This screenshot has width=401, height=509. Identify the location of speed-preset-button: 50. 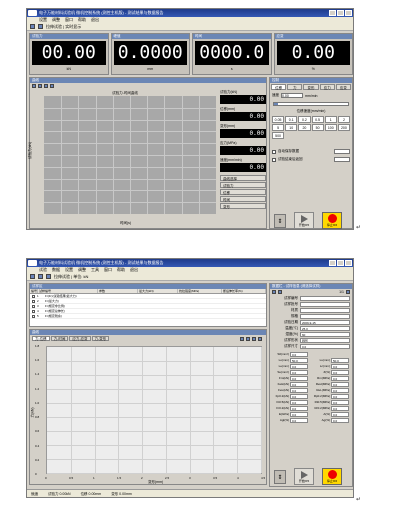
(317, 127).